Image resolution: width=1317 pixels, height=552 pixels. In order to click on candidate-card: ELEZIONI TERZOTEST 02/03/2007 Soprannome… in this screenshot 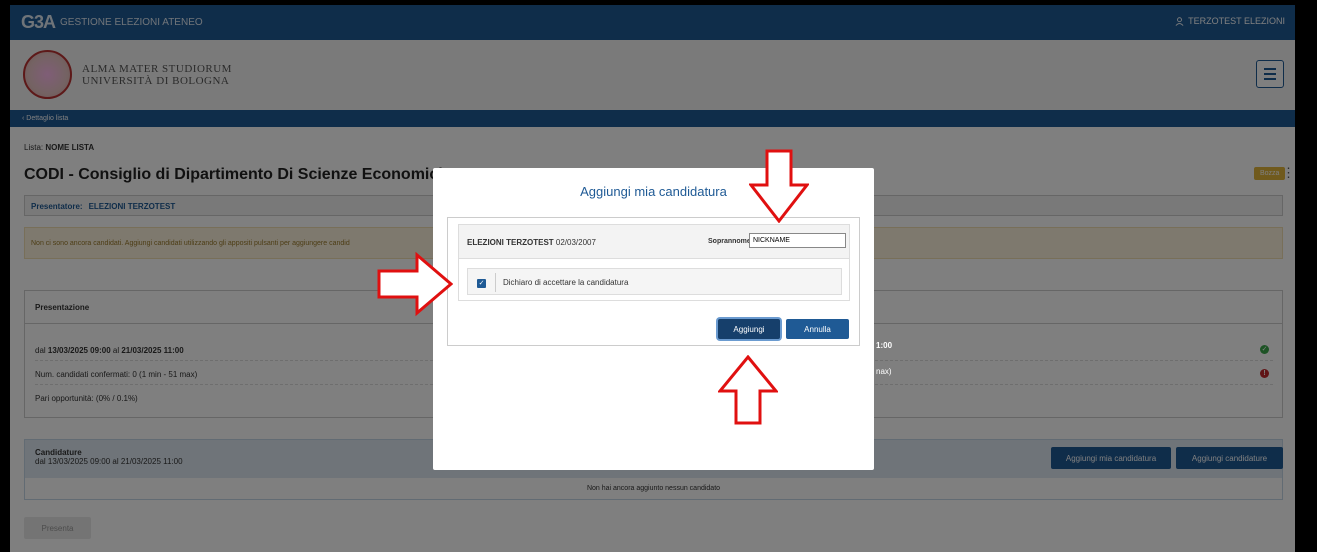, I will do `click(654, 262)`.